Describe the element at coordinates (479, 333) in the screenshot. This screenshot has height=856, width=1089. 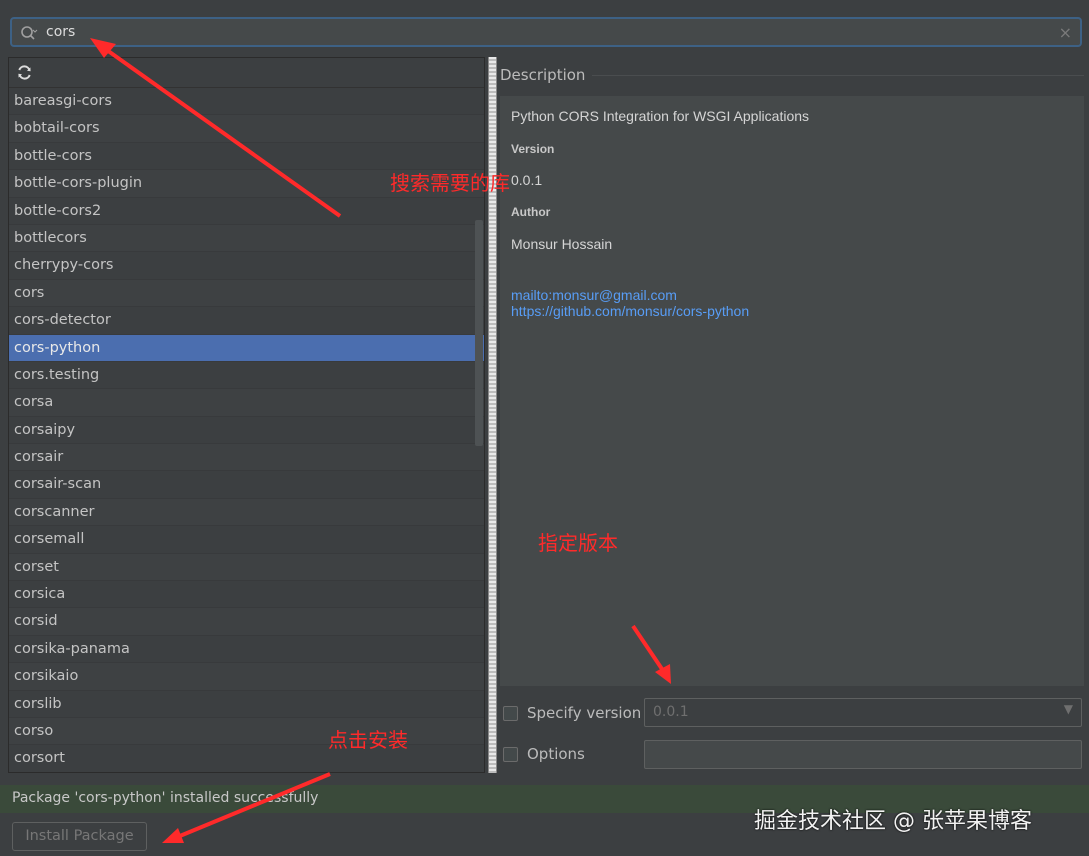
I see `list-scrollbar` at that location.